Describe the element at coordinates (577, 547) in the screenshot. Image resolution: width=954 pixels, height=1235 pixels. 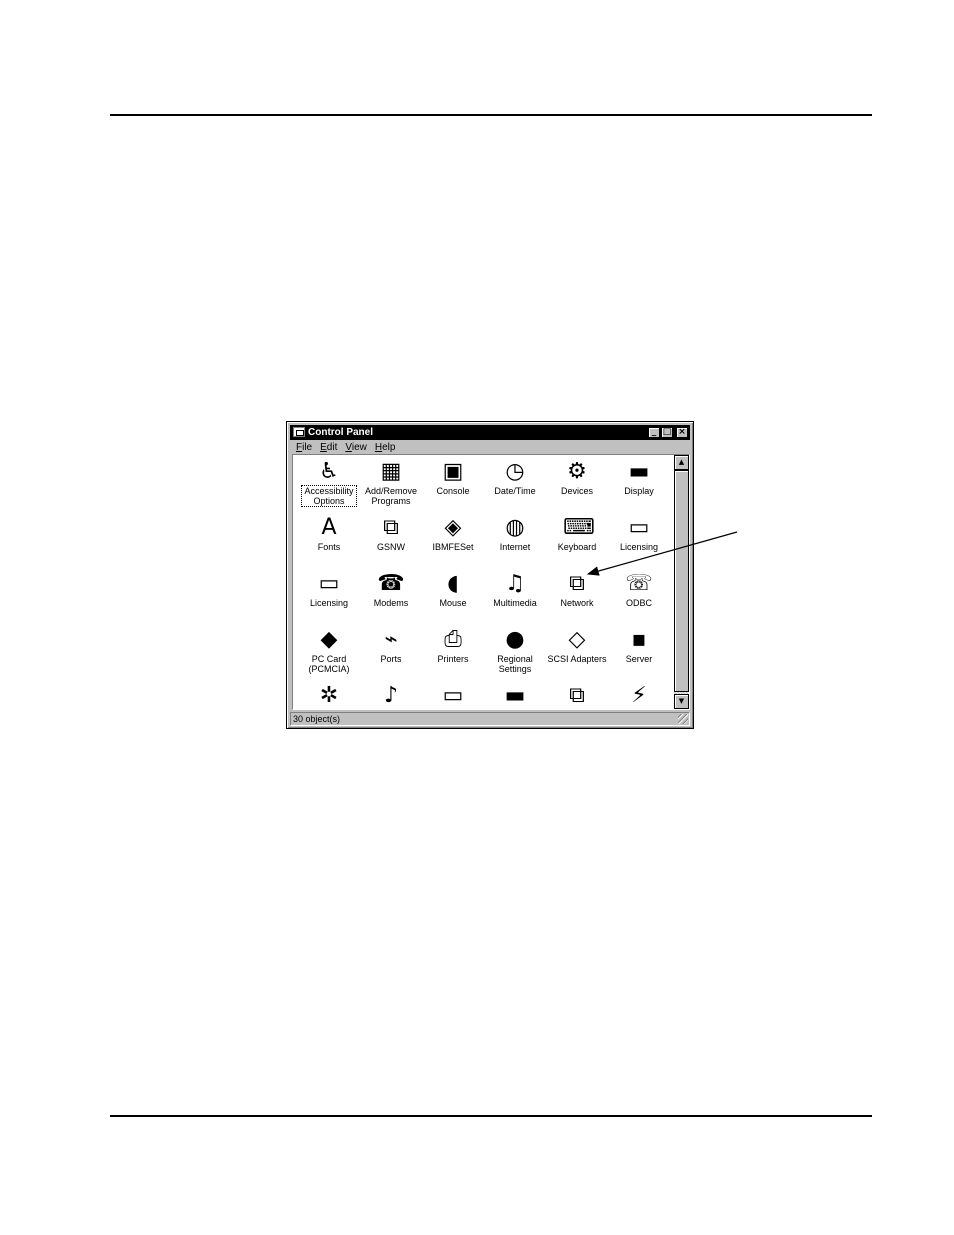
I see `icon-label: Keyboard` at that location.